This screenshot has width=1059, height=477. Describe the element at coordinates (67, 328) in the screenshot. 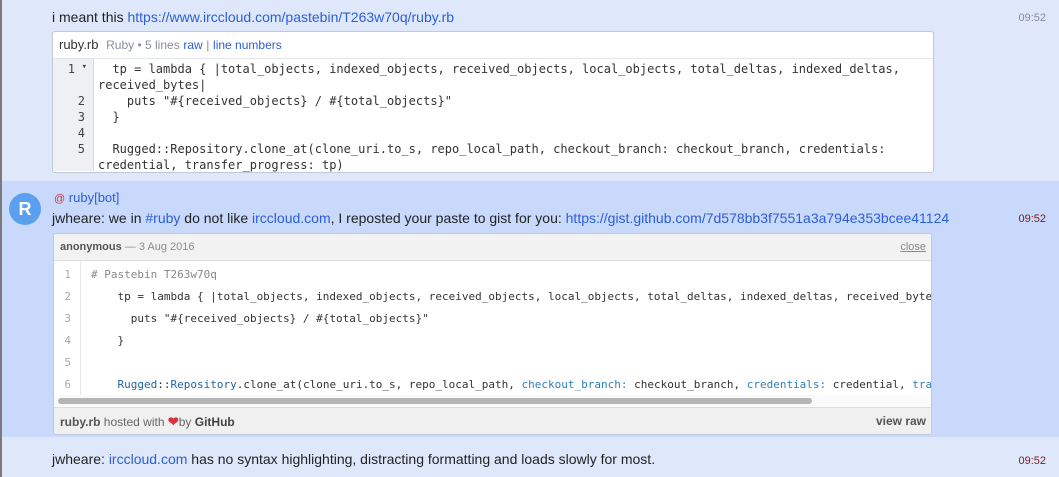

I see `gist-gutter: 1 2 3 4 5 6` at that location.